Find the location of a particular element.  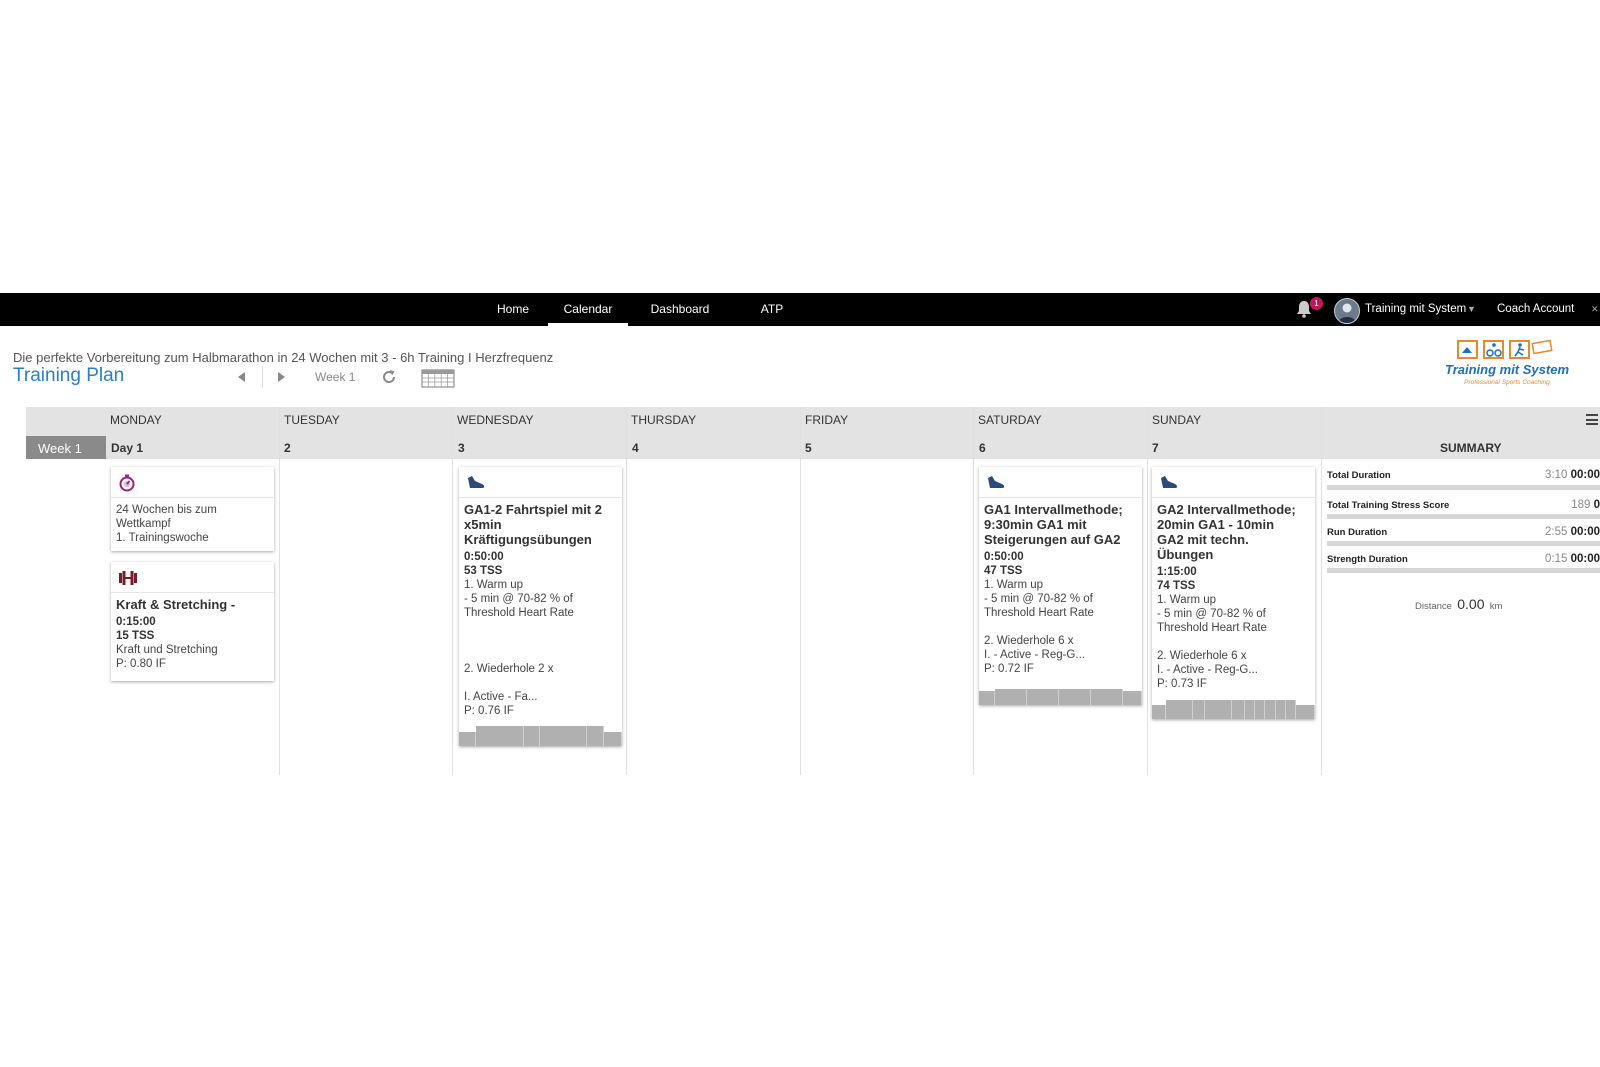

distance-value: 0.00 is located at coordinates (1471, 604).